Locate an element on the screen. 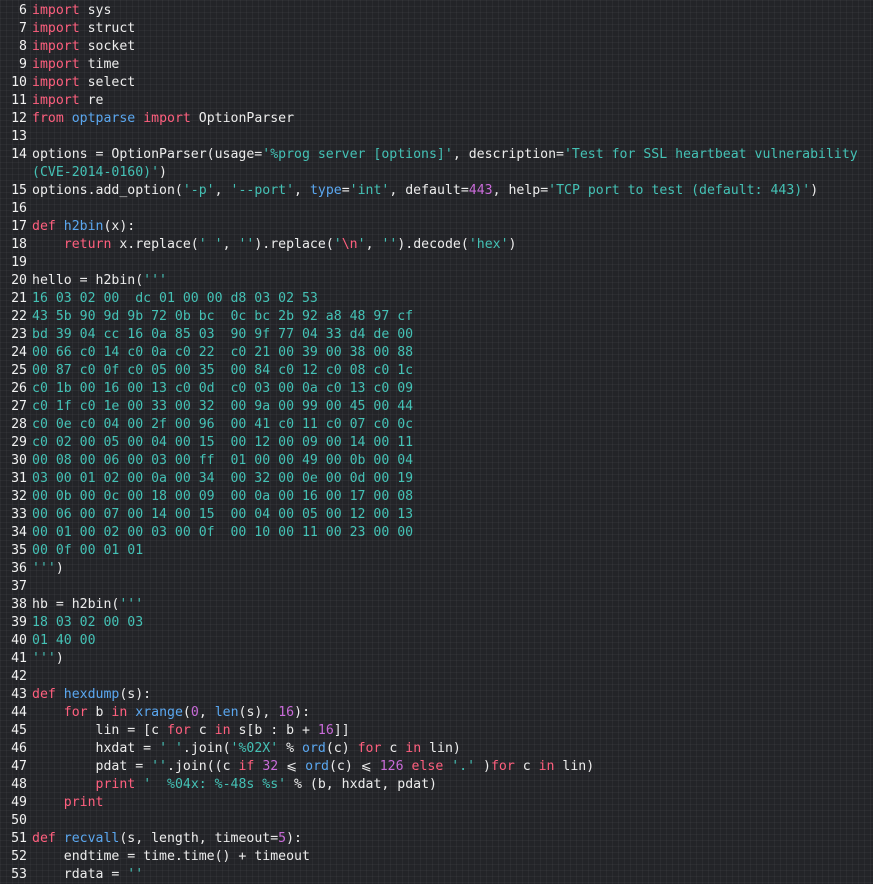 Image resolution: width=873 pixels, height=884 pixels. code-token: '%02X' is located at coordinates (254, 748).